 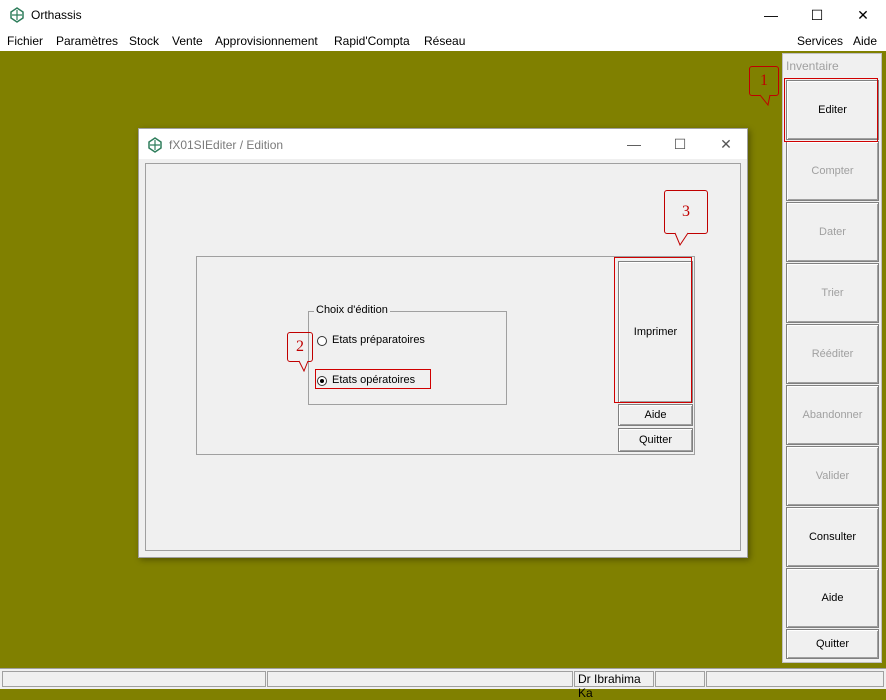 What do you see at coordinates (372, 41) in the screenshot?
I see `menu-rapid-compta: Rapid'Compta` at bounding box center [372, 41].